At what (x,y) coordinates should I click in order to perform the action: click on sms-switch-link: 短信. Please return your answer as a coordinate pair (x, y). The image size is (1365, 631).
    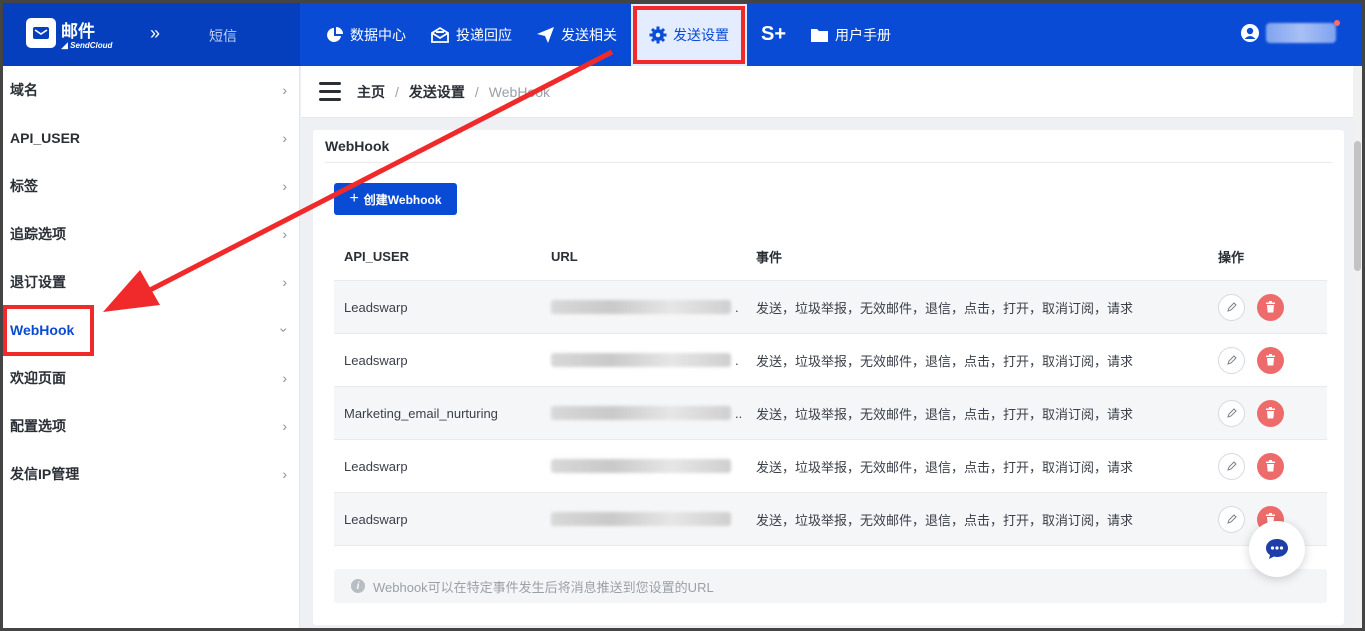
    Looking at the image, I should click on (223, 36).